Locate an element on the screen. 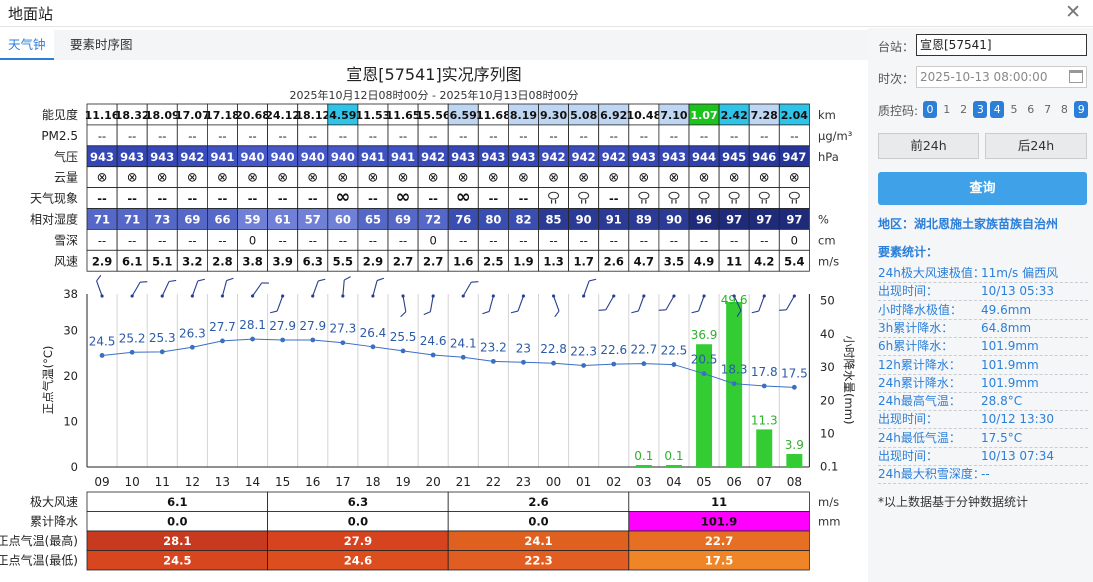 The image size is (1093, 582). stat-value: -- is located at coordinates (985, 474).